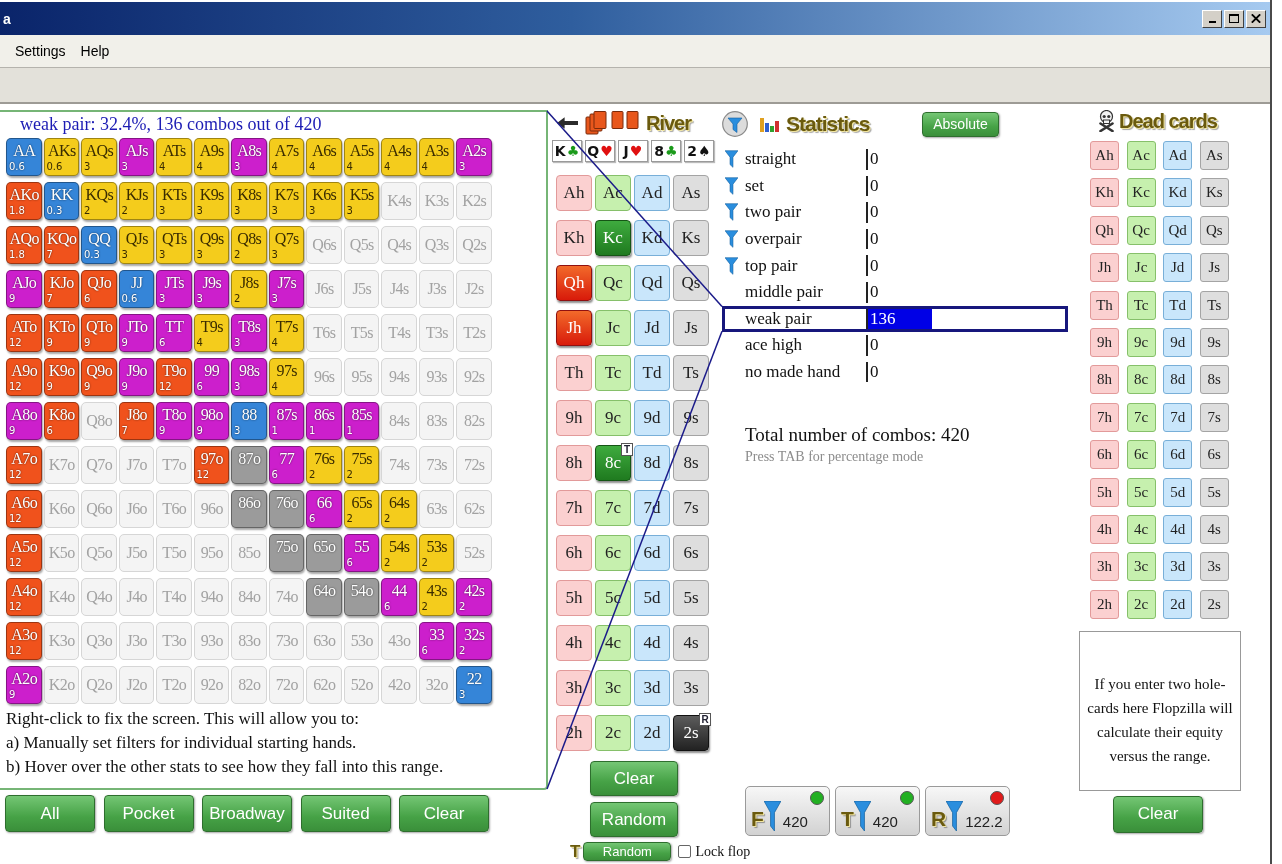  I want to click on hand-cell: 86o, so click(249, 509).